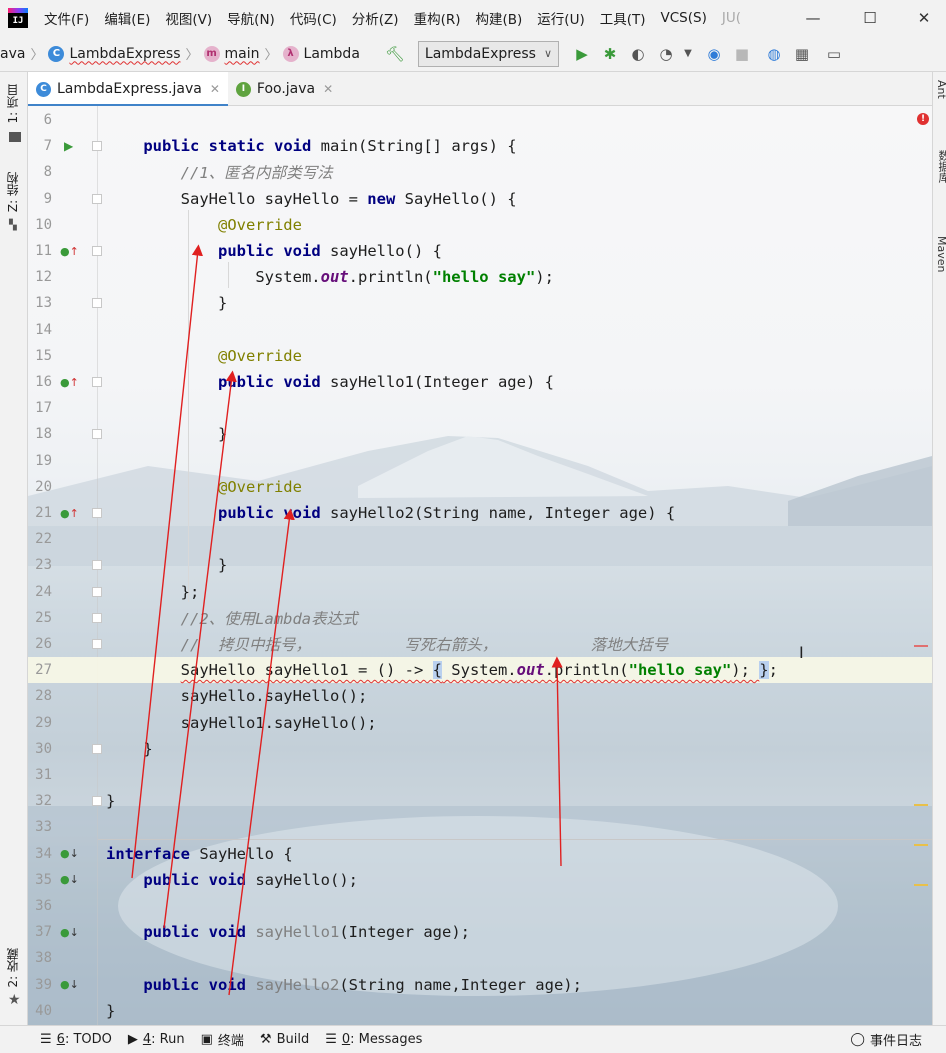 The image size is (946, 1053). I want to click on menu-refactor: 重构(R), so click(437, 18).